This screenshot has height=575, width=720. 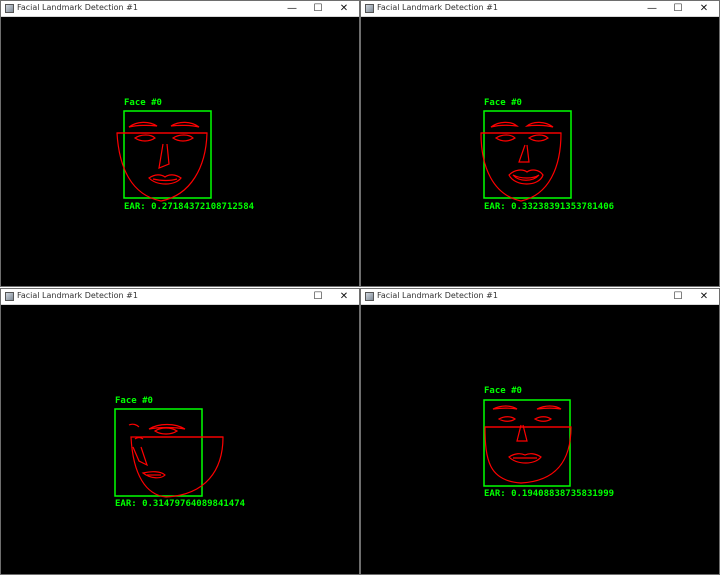 What do you see at coordinates (549, 494) in the screenshot?
I see `ear-value: EAR: 0.19408838735831999` at bounding box center [549, 494].